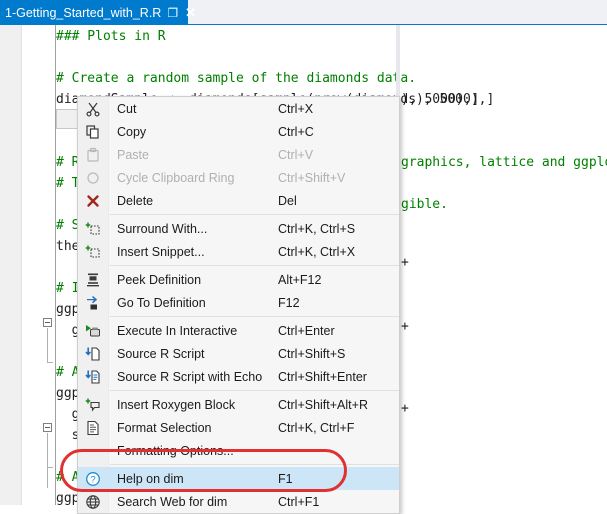 The image size is (607, 514). What do you see at coordinates (93, 450) in the screenshot?
I see `none-icon` at bounding box center [93, 450].